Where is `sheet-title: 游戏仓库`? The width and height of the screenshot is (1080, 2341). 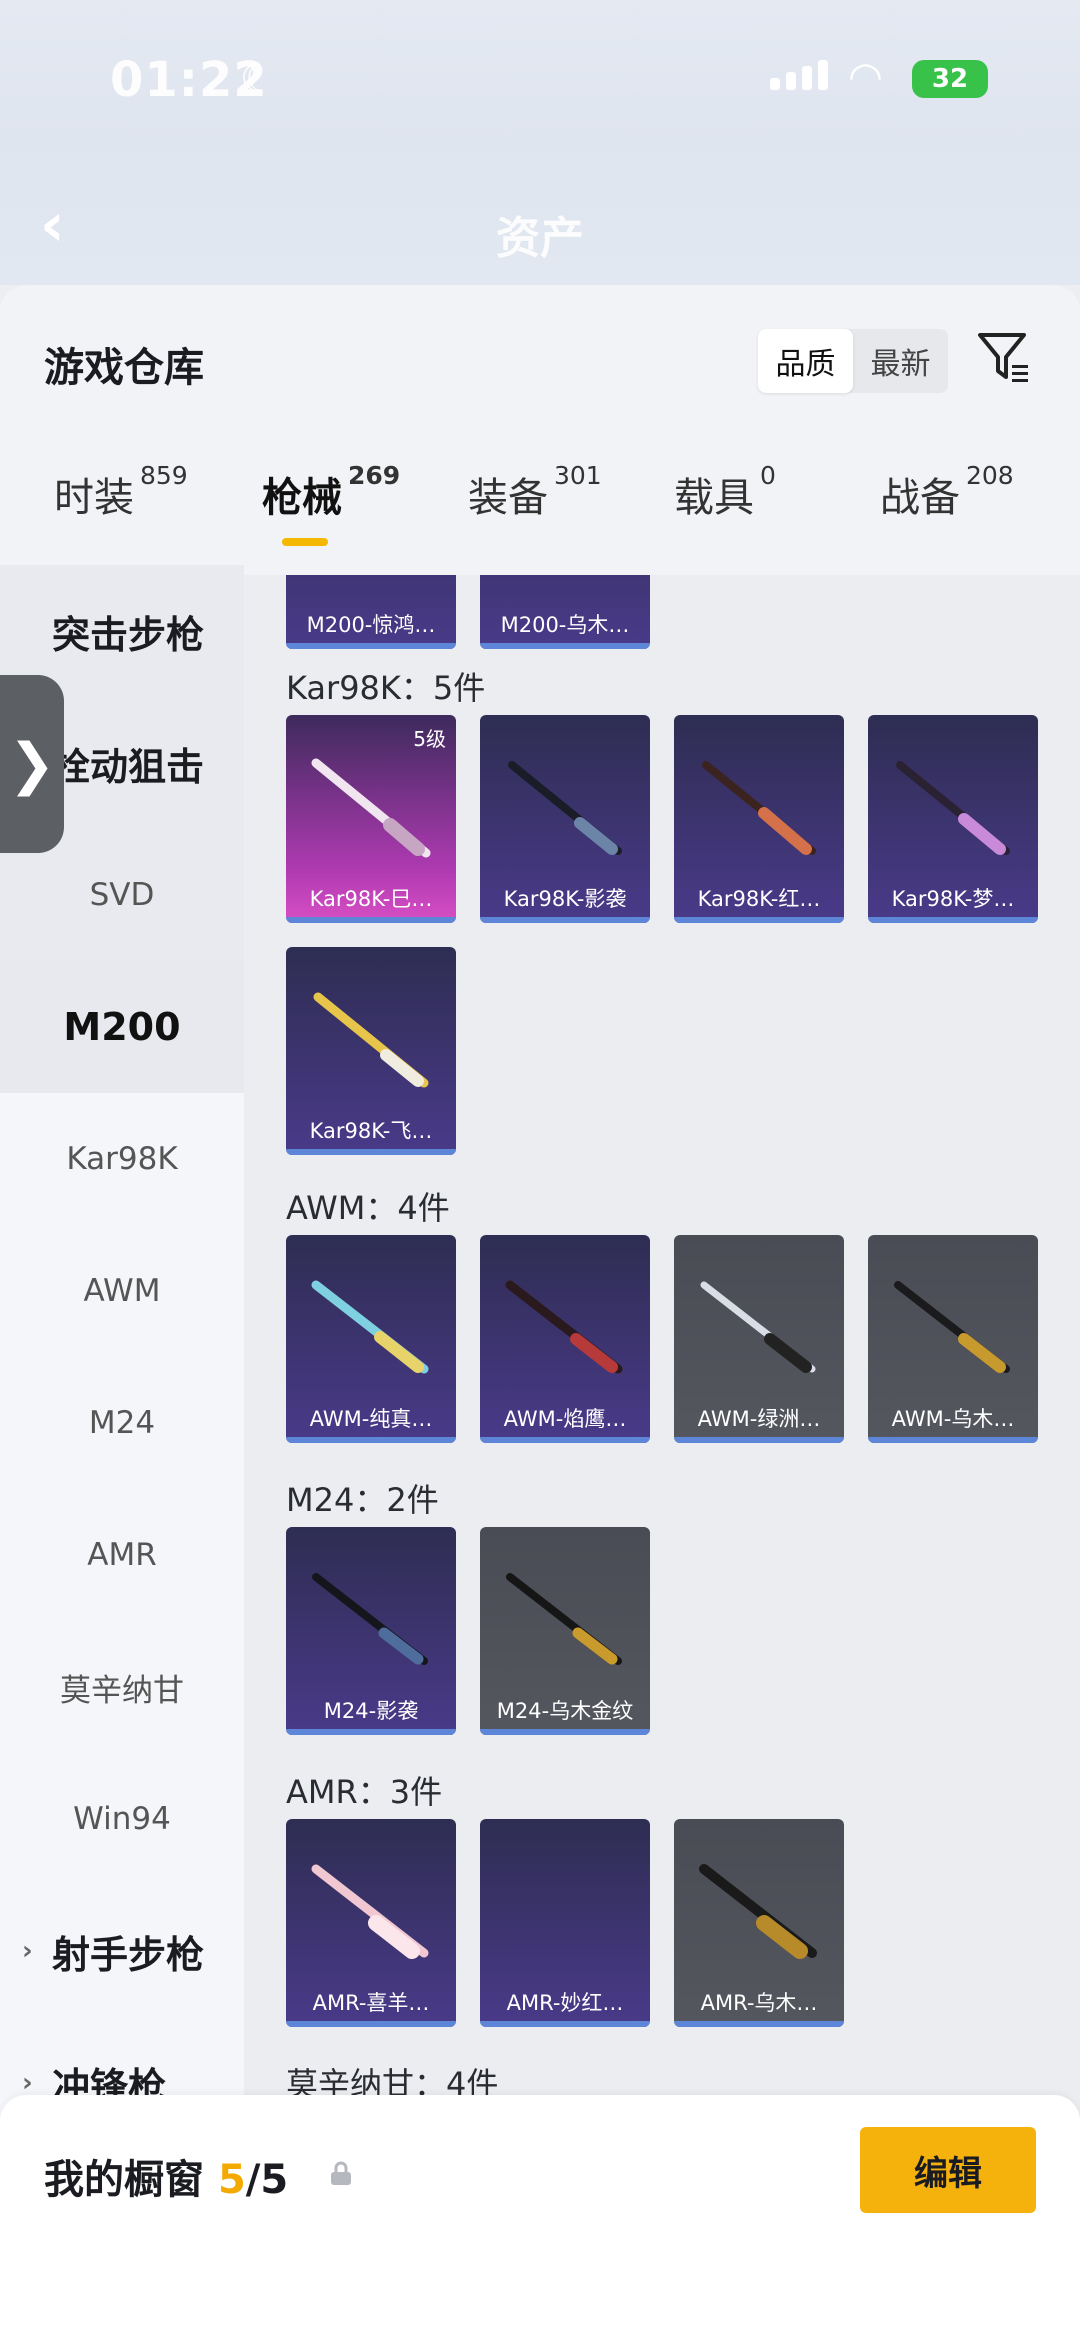 sheet-title: 游戏仓库 is located at coordinates (124, 368).